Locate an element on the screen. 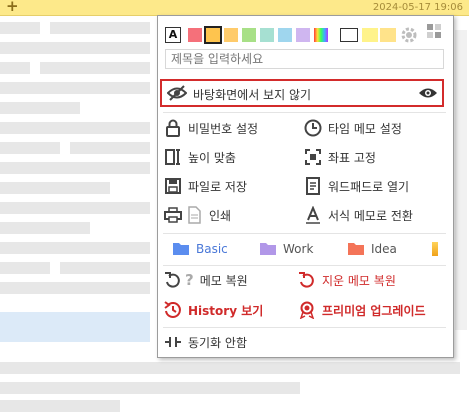 The image size is (469, 415). history-label: History 보기 is located at coordinates (226, 310).